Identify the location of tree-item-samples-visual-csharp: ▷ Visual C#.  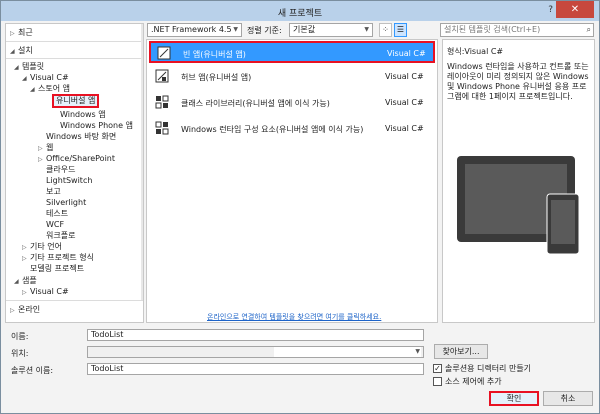
(45, 291).